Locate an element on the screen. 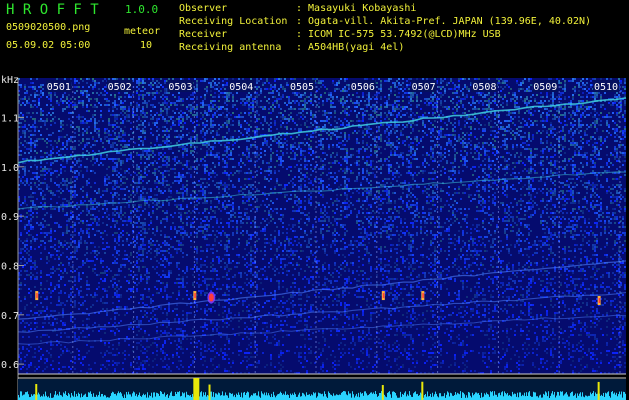  x-tick-label: 0508 is located at coordinates (484, 87).